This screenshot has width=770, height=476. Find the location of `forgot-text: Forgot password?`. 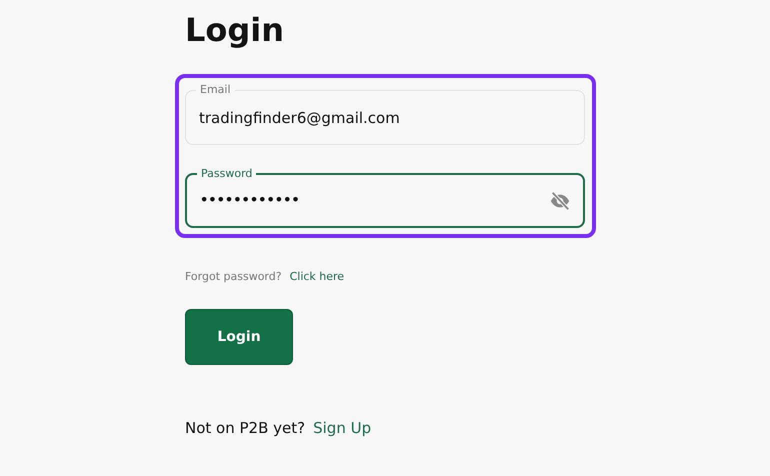

forgot-text: Forgot password? is located at coordinates (233, 276).